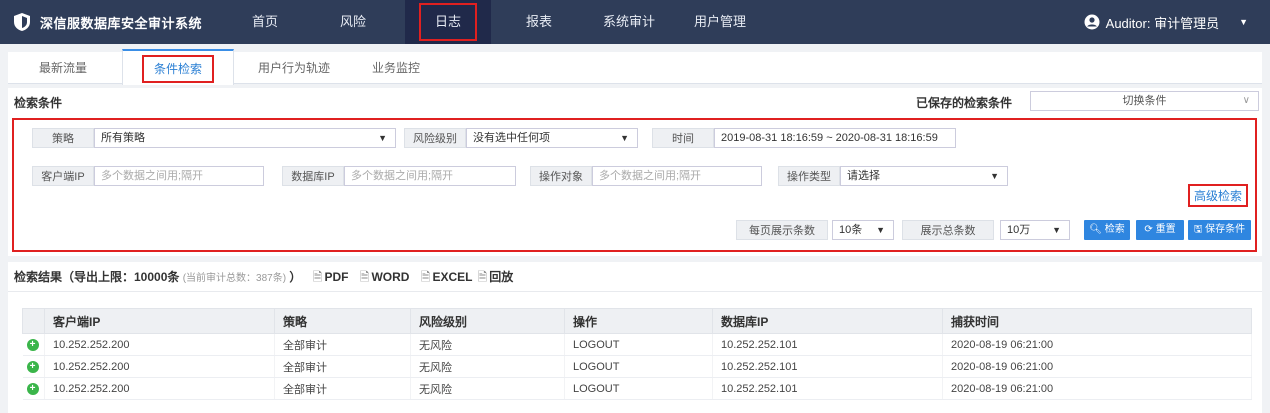 The image size is (1270, 413). I want to click on chevron-down-icon: ▼, so click(1243, 22).